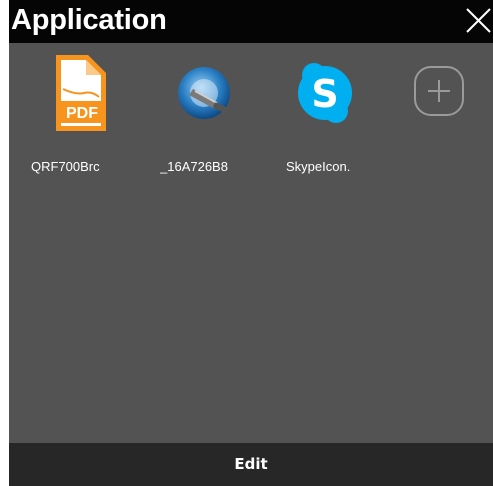  What do you see at coordinates (251, 21) in the screenshot?
I see `title-bar: Application` at bounding box center [251, 21].